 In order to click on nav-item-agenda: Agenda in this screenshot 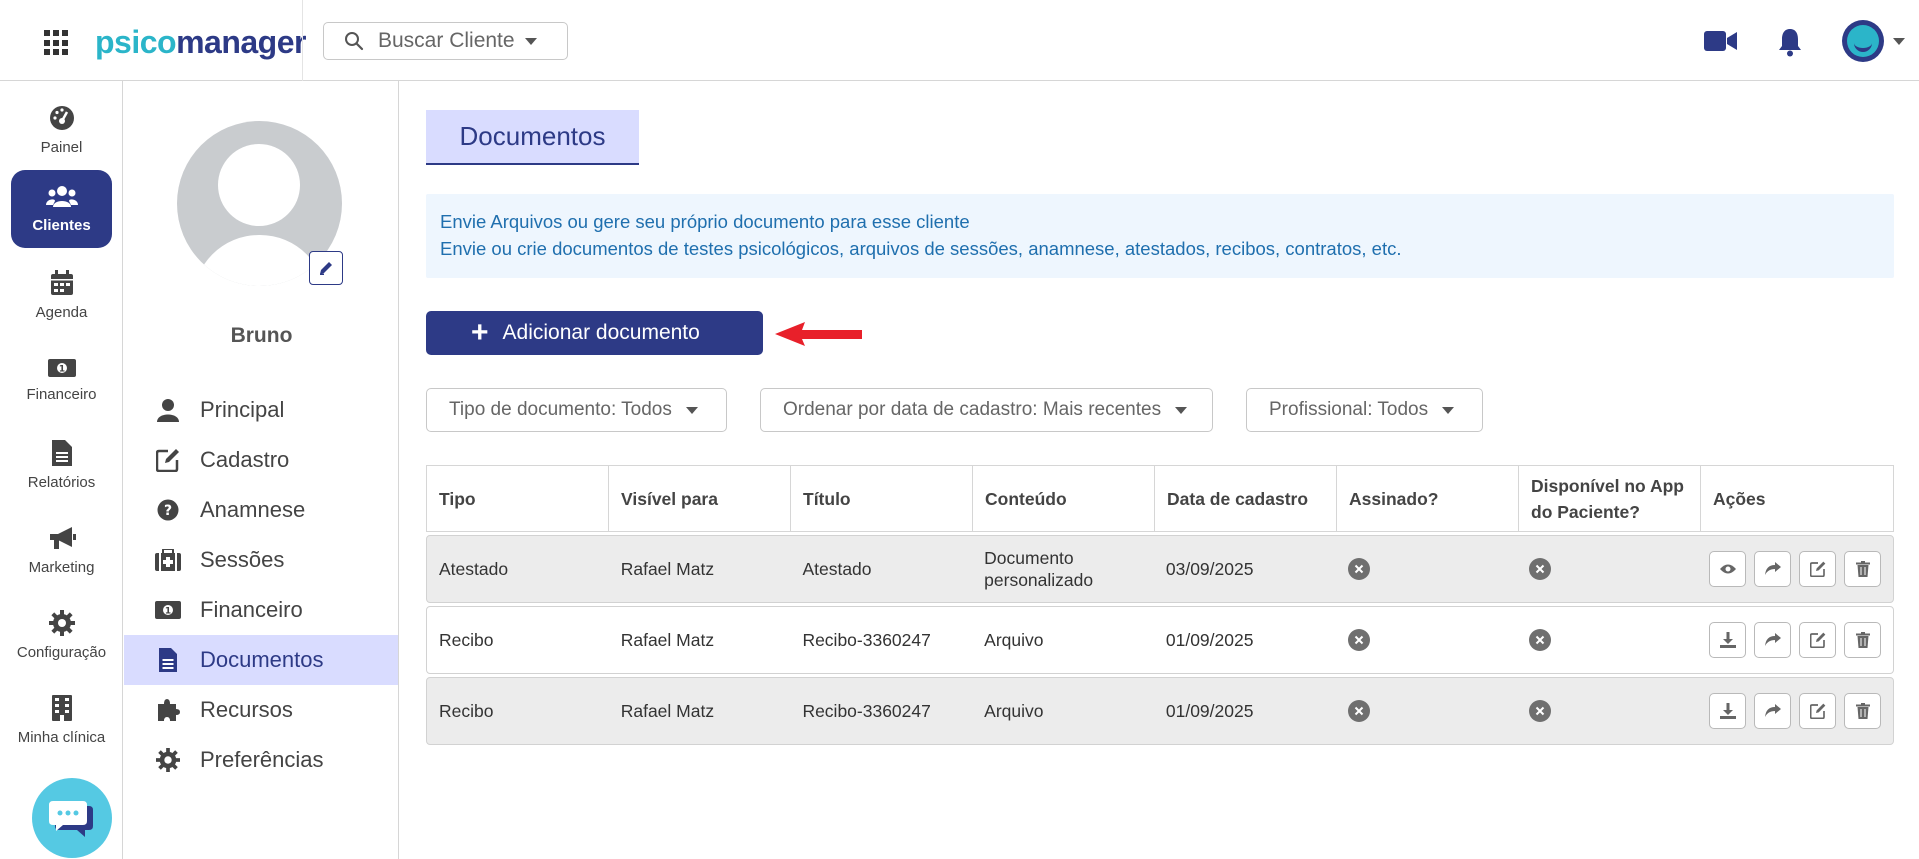, I will do `click(61, 295)`.